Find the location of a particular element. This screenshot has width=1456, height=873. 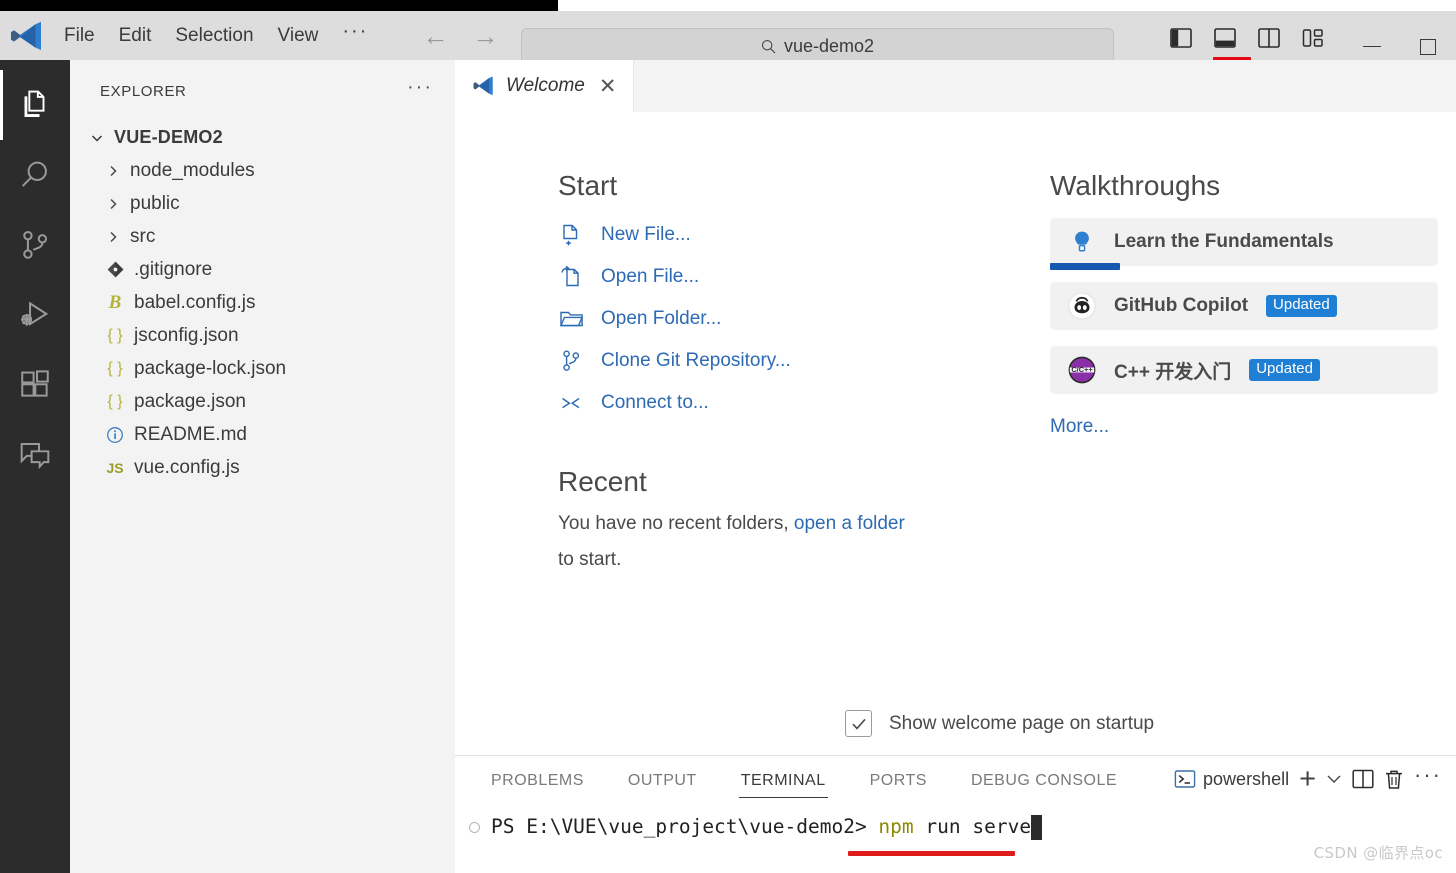

terminal-command-tail: run serve is located at coordinates (972, 826).